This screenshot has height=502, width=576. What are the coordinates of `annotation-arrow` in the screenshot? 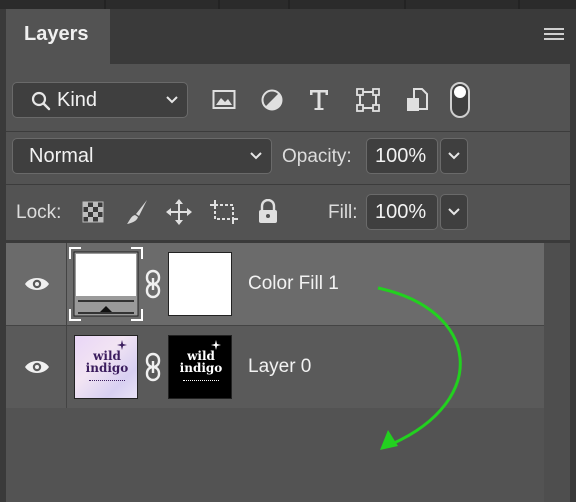 It's located at (419, 368).